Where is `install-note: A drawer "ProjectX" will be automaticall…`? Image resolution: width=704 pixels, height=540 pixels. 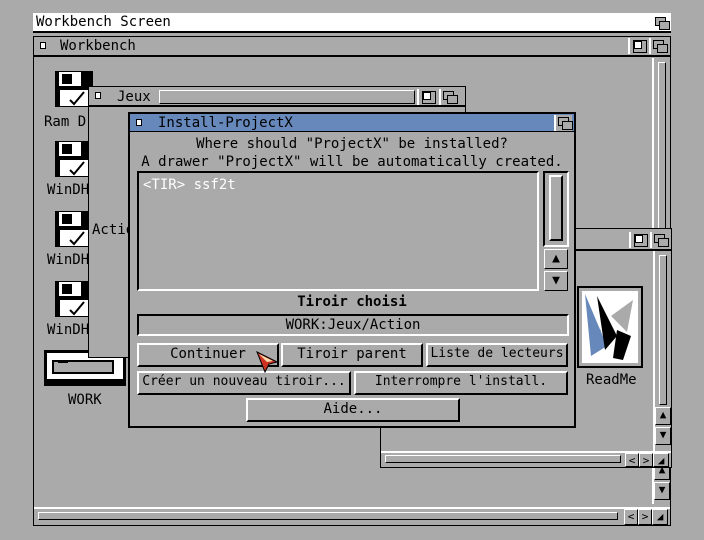
install-note: A drawer "ProjectX" will be automaticall… is located at coordinates (352, 162).